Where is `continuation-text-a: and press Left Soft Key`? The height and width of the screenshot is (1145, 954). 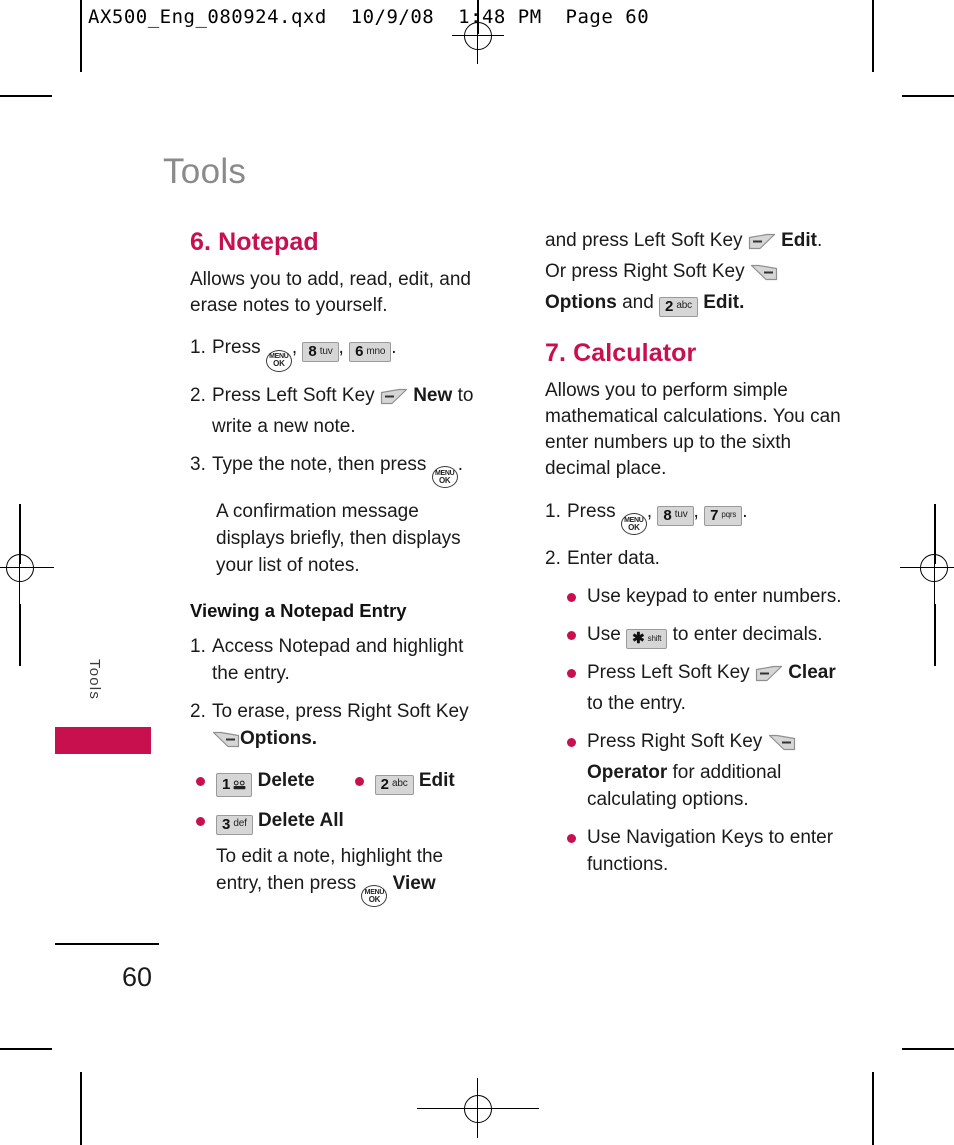
continuation-text-a: and press Left Soft Key is located at coordinates (644, 240).